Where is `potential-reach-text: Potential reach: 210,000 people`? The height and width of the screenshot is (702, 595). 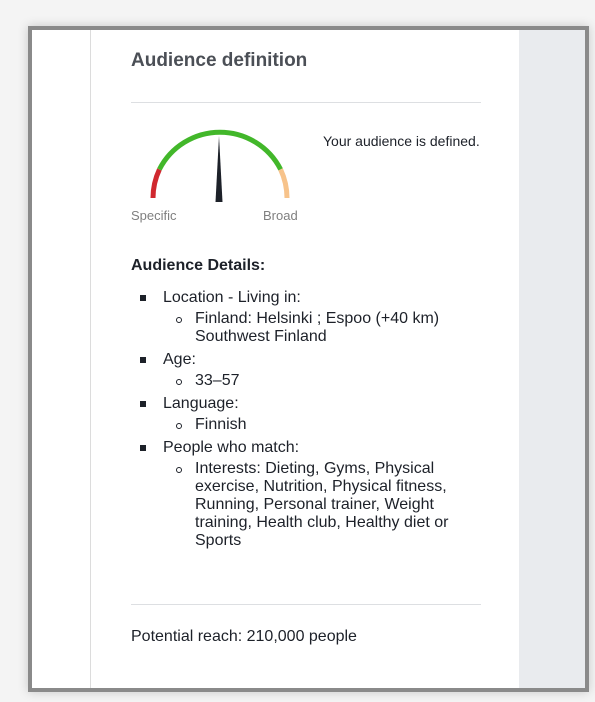
potential-reach-text: Potential reach: 210,000 people is located at coordinates (244, 636).